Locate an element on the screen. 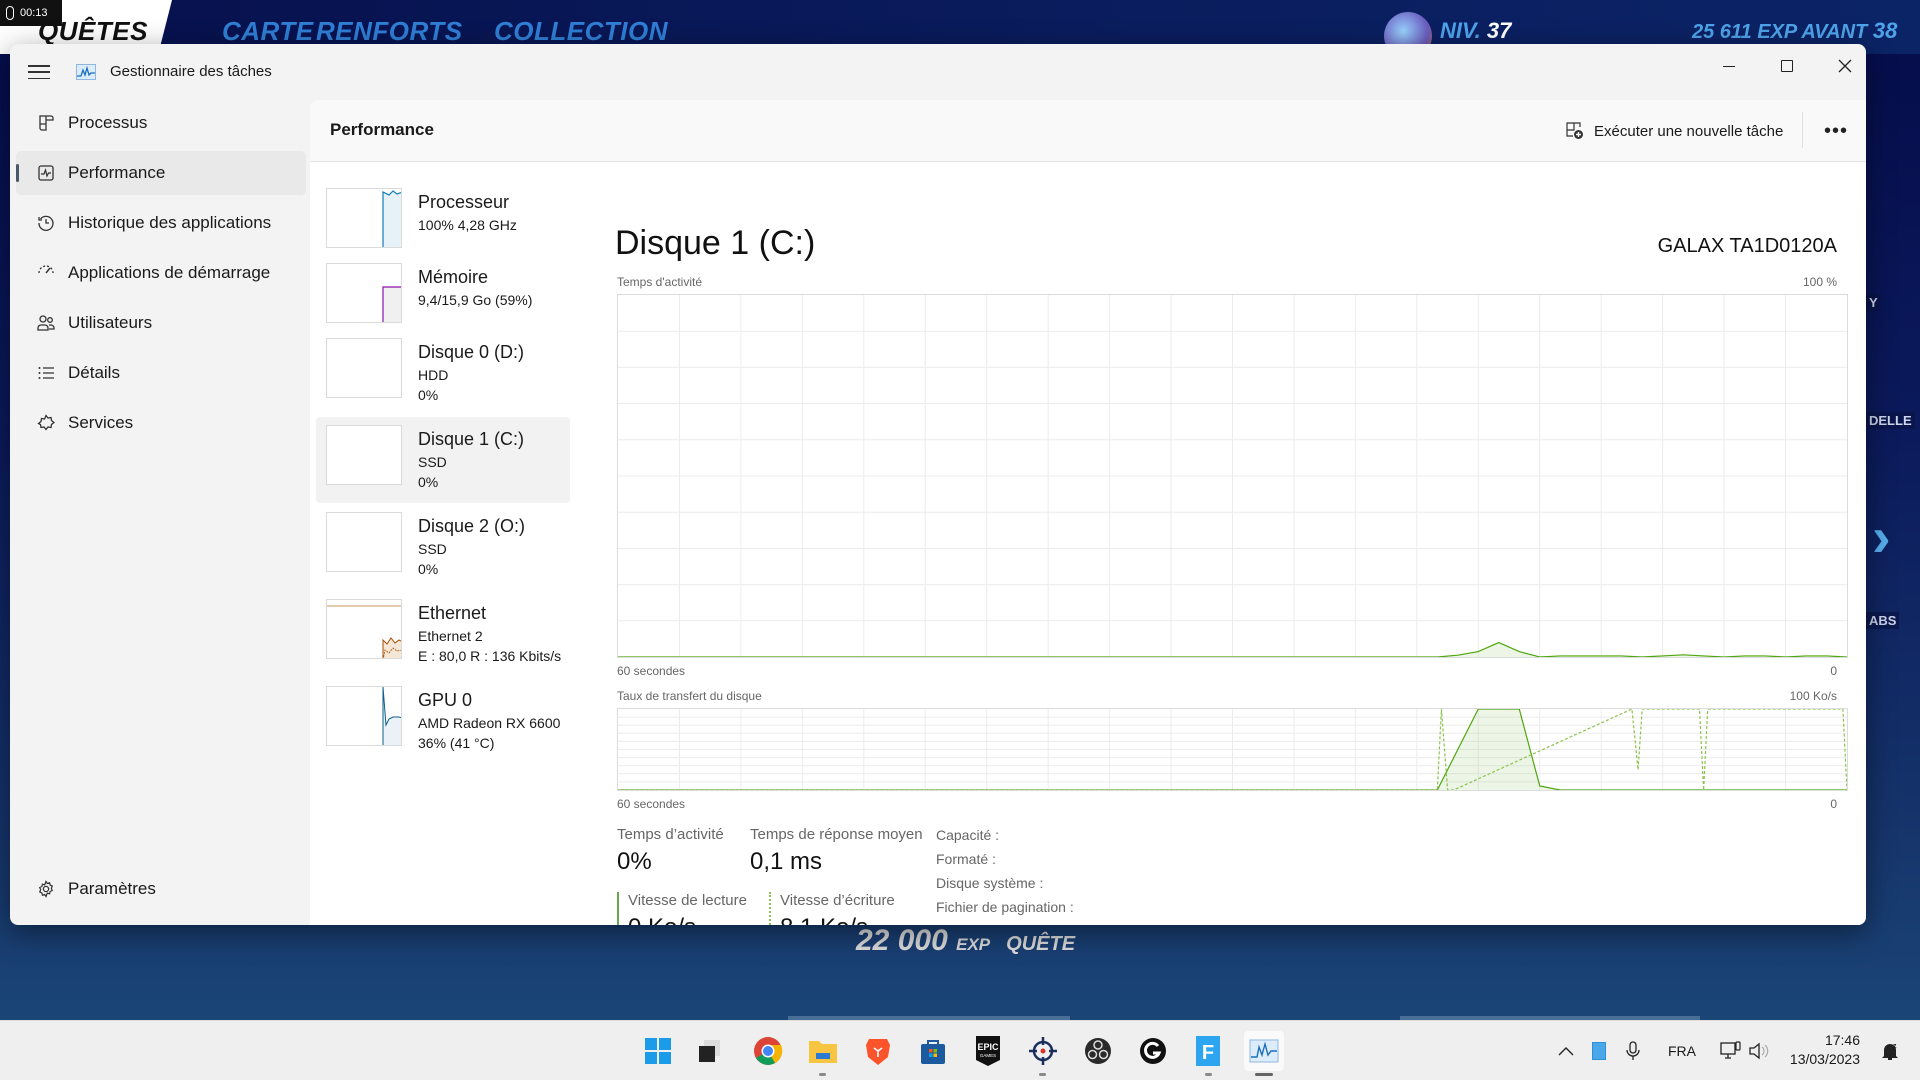  disk-model: GALAX TA1D0120A is located at coordinates (1747, 246).